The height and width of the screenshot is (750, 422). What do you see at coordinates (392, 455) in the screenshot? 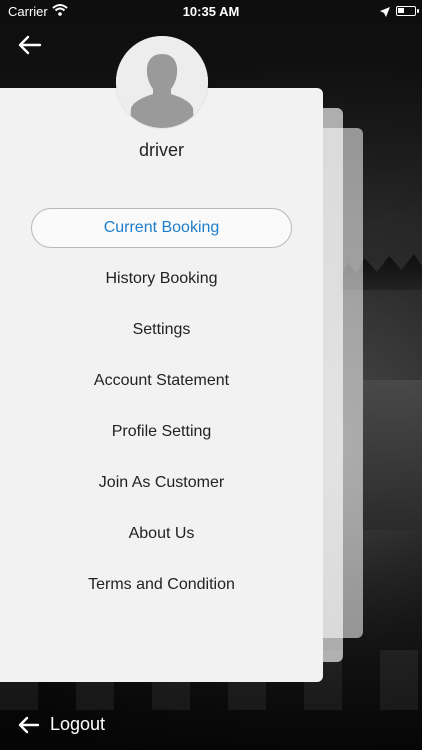
I see `background-structure` at bounding box center [392, 455].